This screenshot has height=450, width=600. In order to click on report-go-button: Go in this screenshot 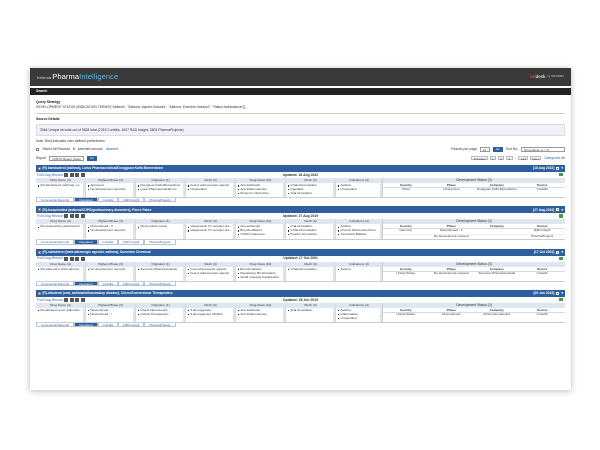, I will do `click(92, 158)`.